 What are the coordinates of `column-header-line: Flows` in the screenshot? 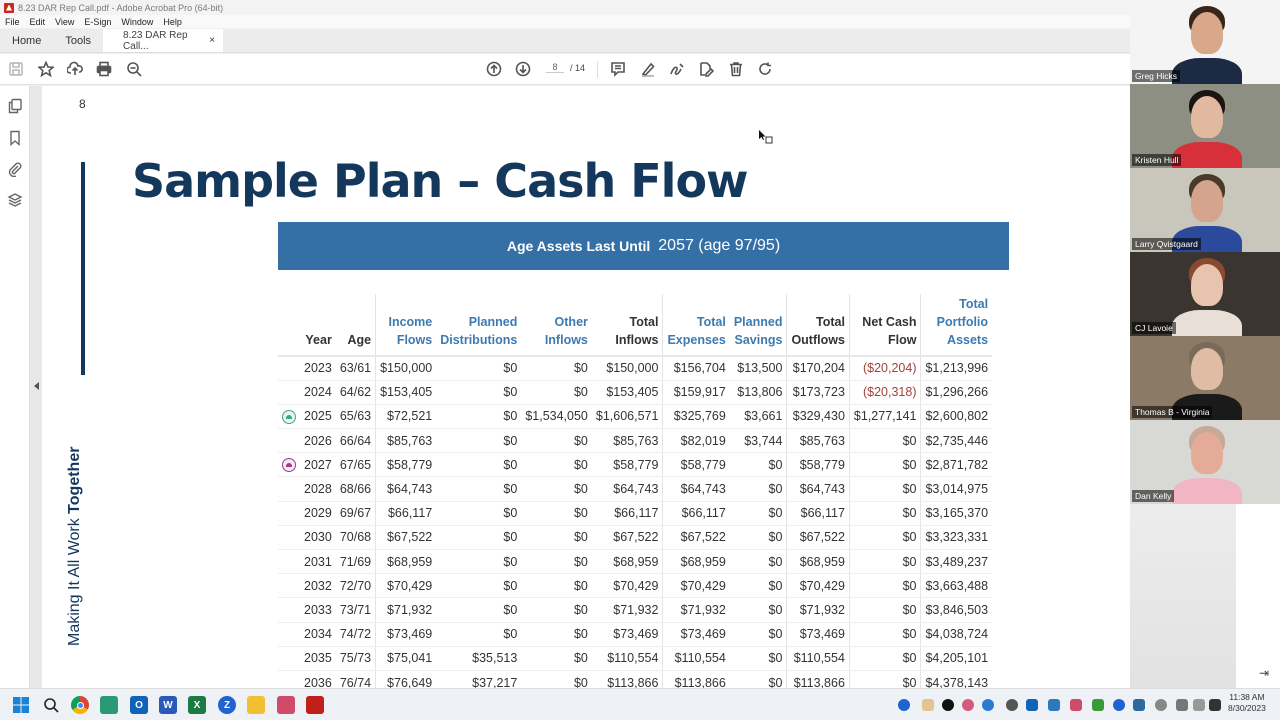 It's located at (414, 340).